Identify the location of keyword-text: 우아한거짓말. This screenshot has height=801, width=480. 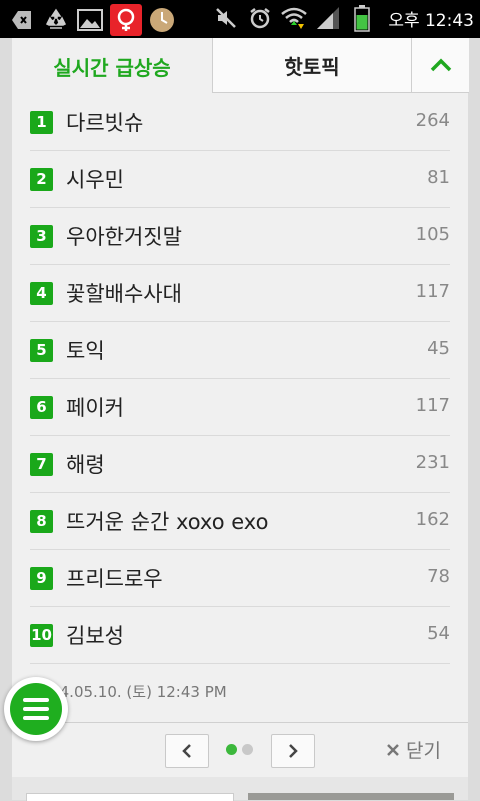
(124, 237).